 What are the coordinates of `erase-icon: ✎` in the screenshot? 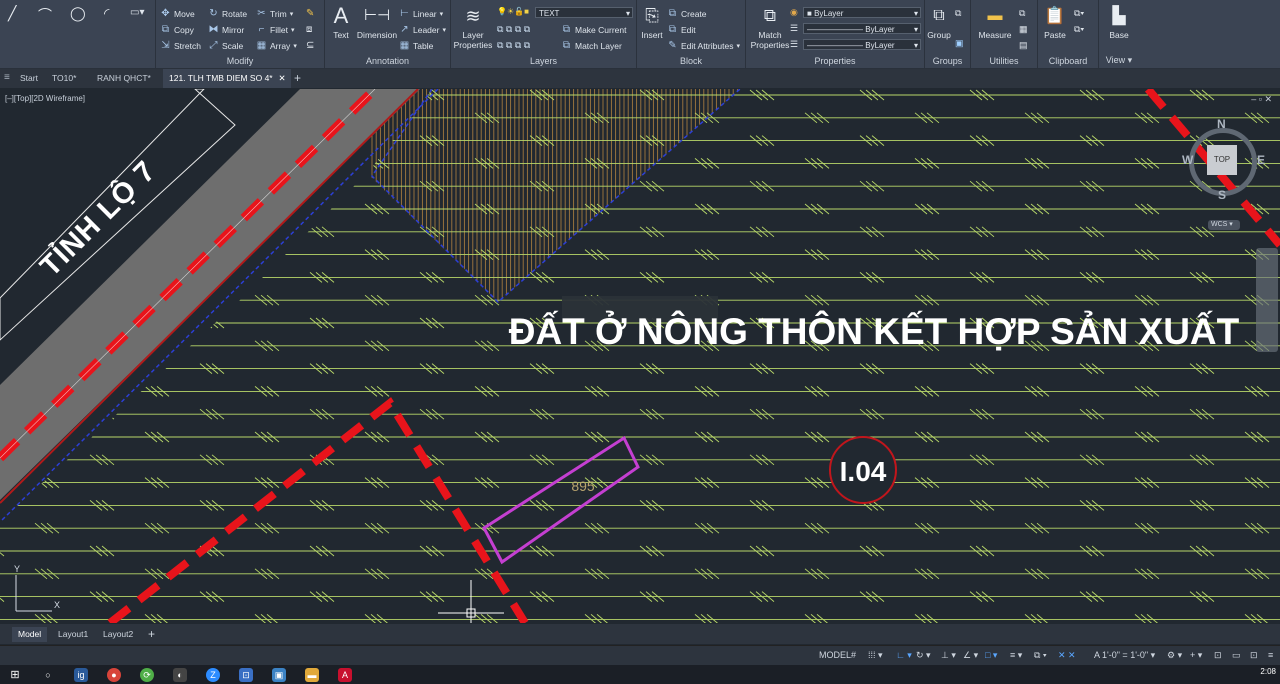 It's located at (310, 13).